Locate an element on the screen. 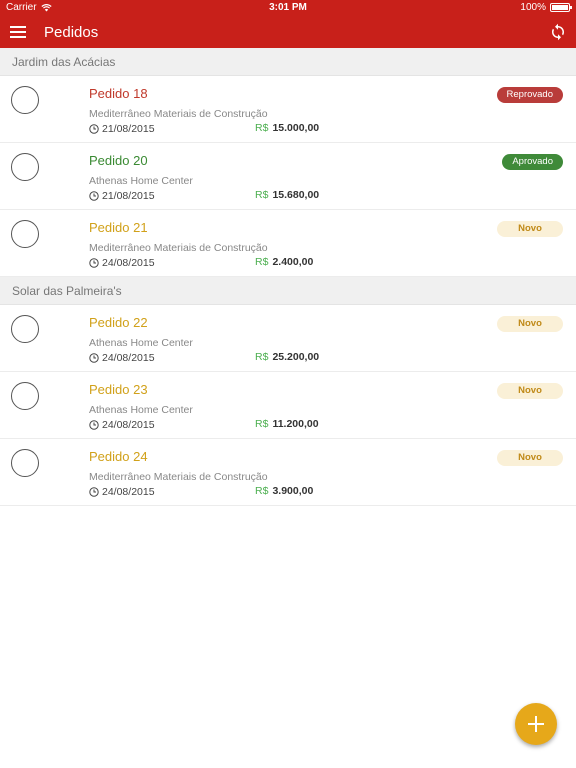 The height and width of the screenshot is (768, 576). price-amount: 15.680,00 is located at coordinates (296, 195).